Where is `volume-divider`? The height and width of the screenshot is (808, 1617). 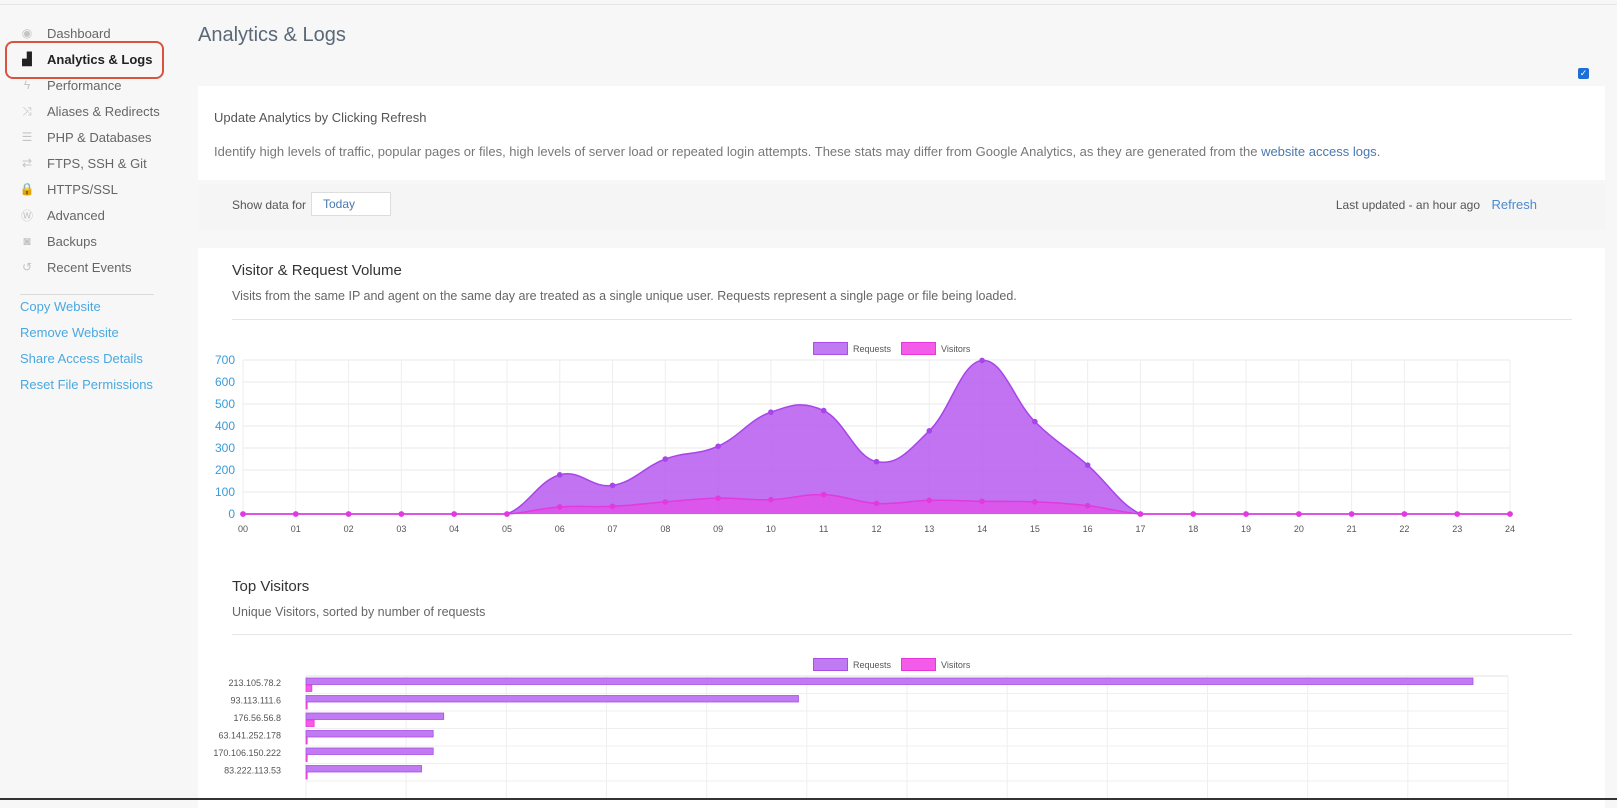 volume-divider is located at coordinates (902, 319).